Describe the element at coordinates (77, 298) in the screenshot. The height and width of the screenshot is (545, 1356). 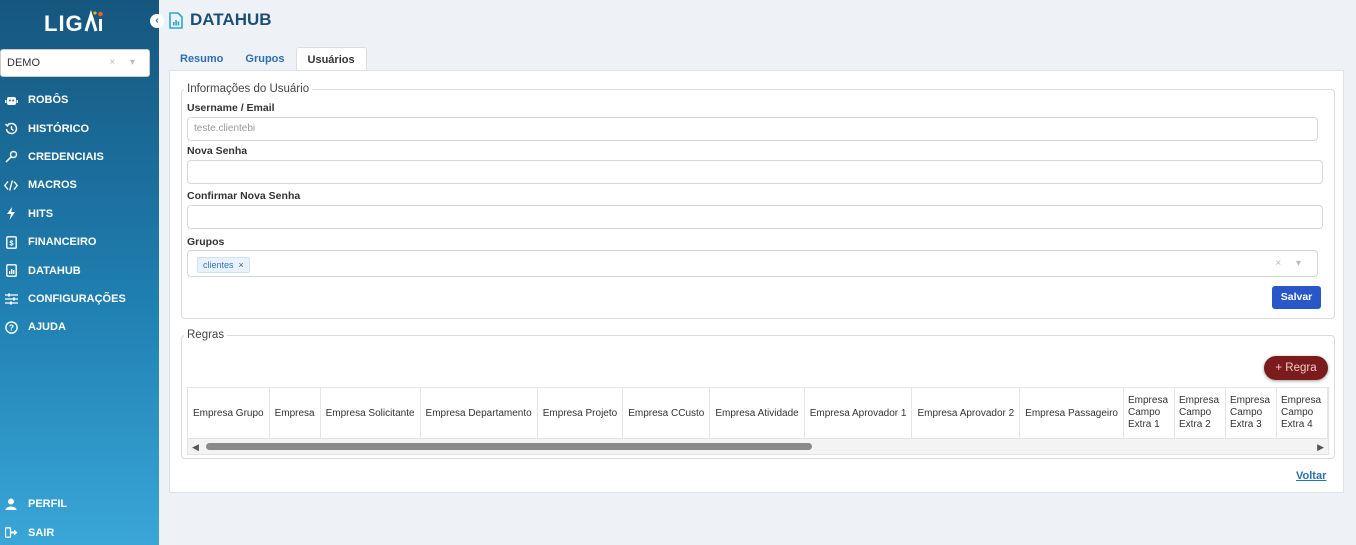
I see `sidebar-item-label: CONFIGURAÇÕES` at that location.